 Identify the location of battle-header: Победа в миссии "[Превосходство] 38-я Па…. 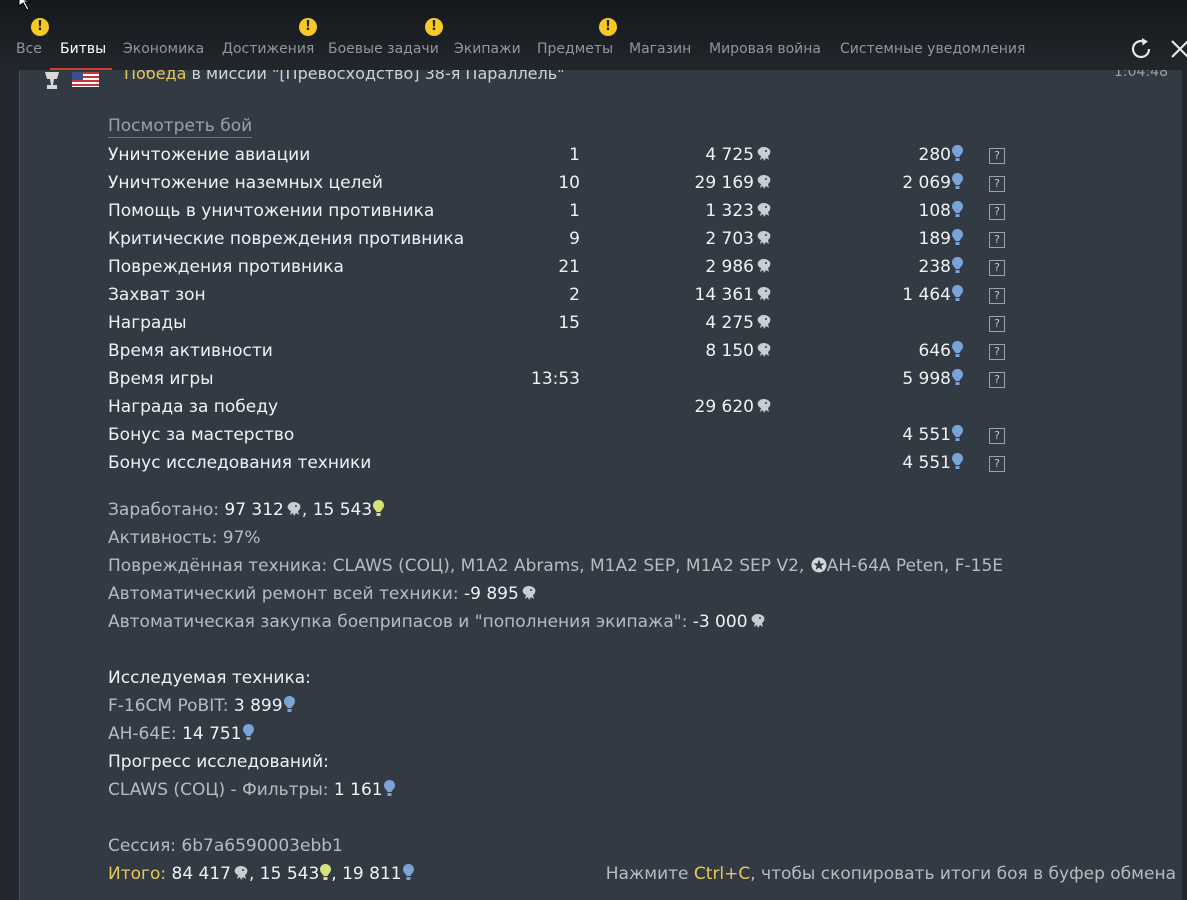
(601, 80).